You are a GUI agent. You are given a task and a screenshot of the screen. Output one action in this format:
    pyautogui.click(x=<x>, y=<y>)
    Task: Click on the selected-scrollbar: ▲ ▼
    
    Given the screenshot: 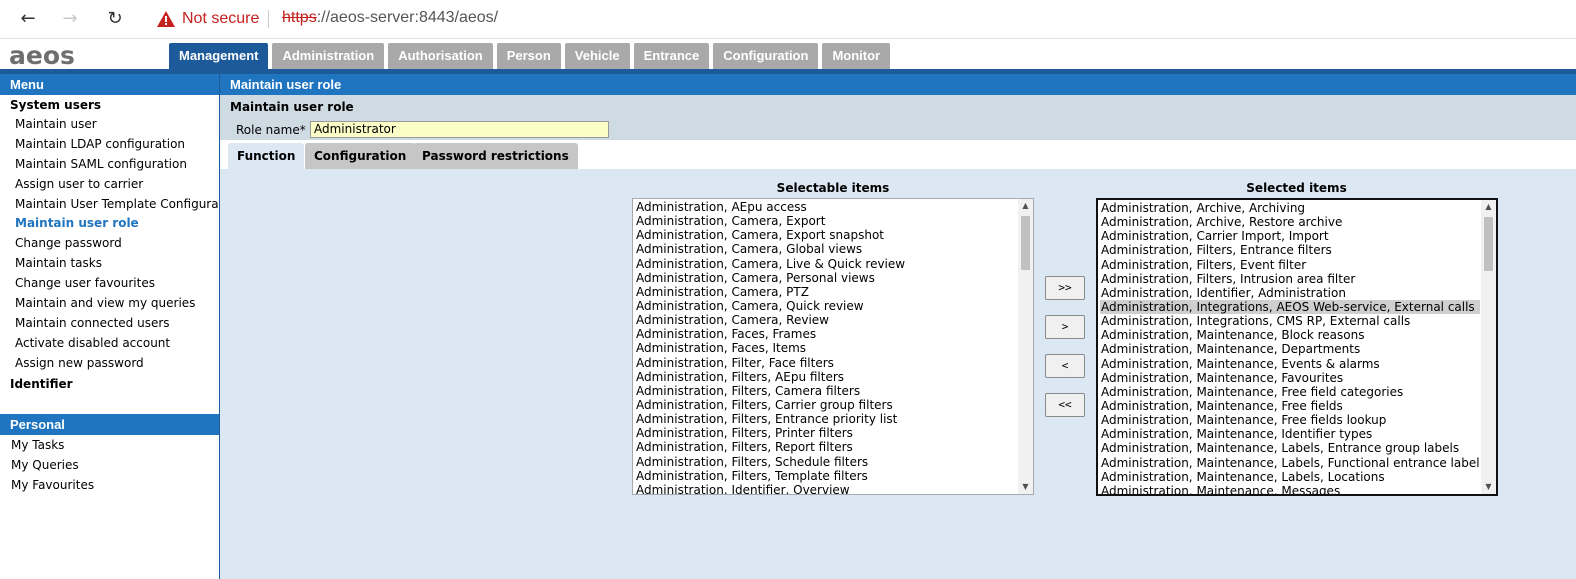 What is the action you would take?
    pyautogui.click(x=1488, y=347)
    